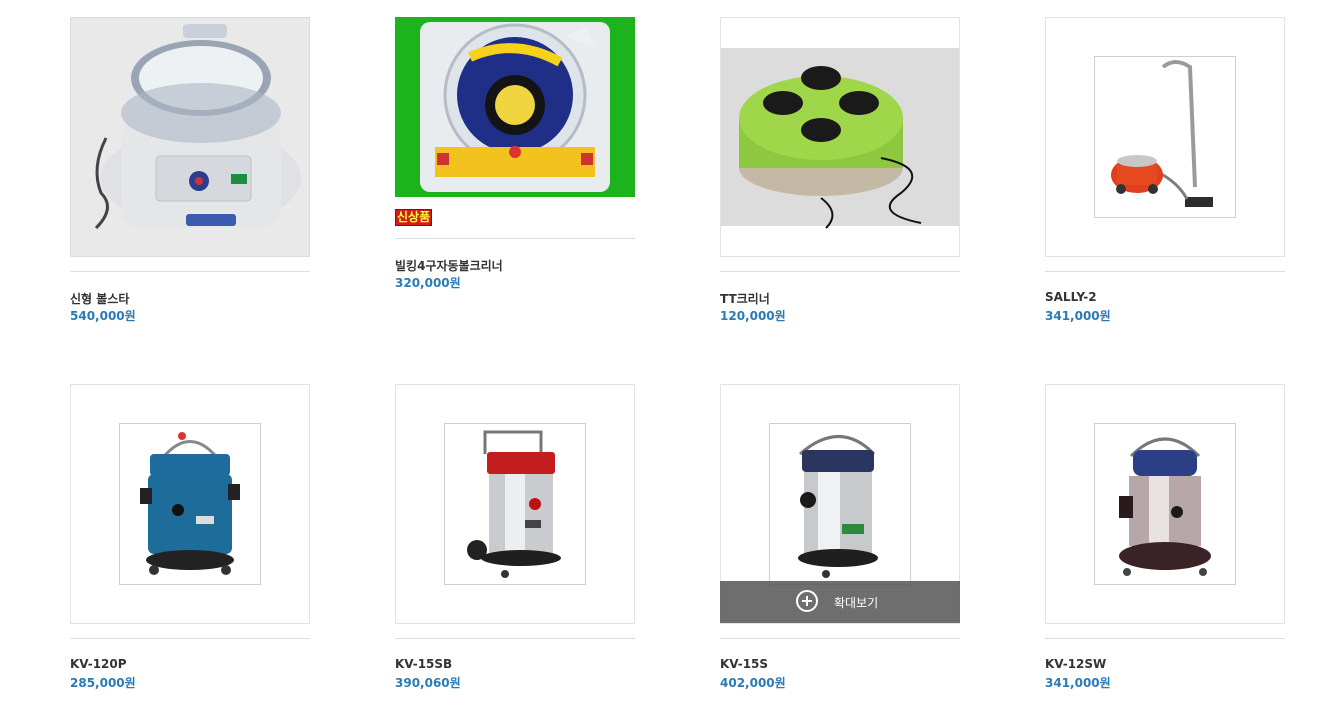  Describe the element at coordinates (103, 316) in the screenshot. I see `product-price: 540,000원` at that location.